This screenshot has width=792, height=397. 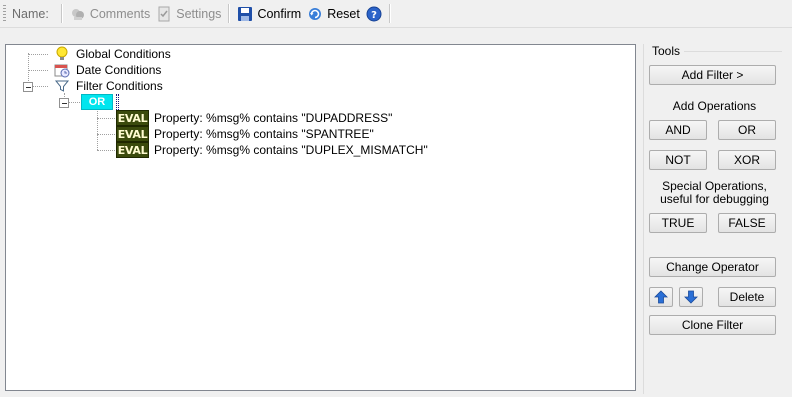 What do you see at coordinates (273, 118) in the screenshot?
I see `eval-condition-label: Property: %msg% contains "DUPADDRESS"` at bounding box center [273, 118].